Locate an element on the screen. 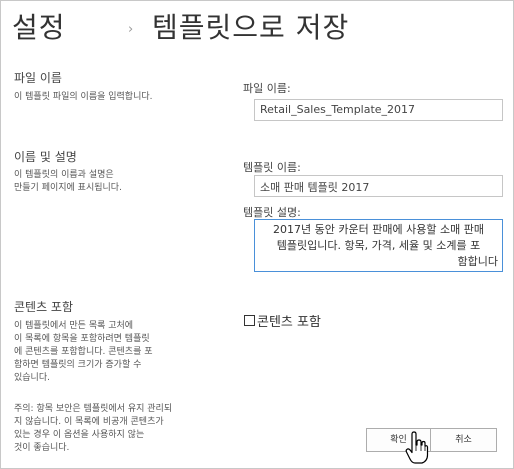 This screenshot has height=469, width=514. section-description-name-line-1: 이 템플릿의 이름과 설명은 is located at coordinates (64, 175).